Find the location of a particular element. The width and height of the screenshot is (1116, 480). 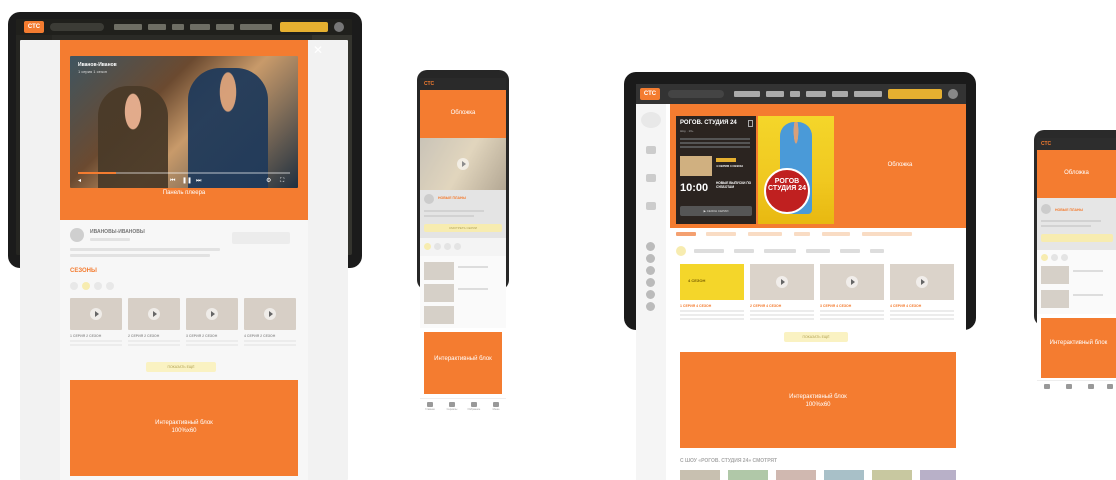

rewind-icon: ⏮ is located at coordinates (172, 181).